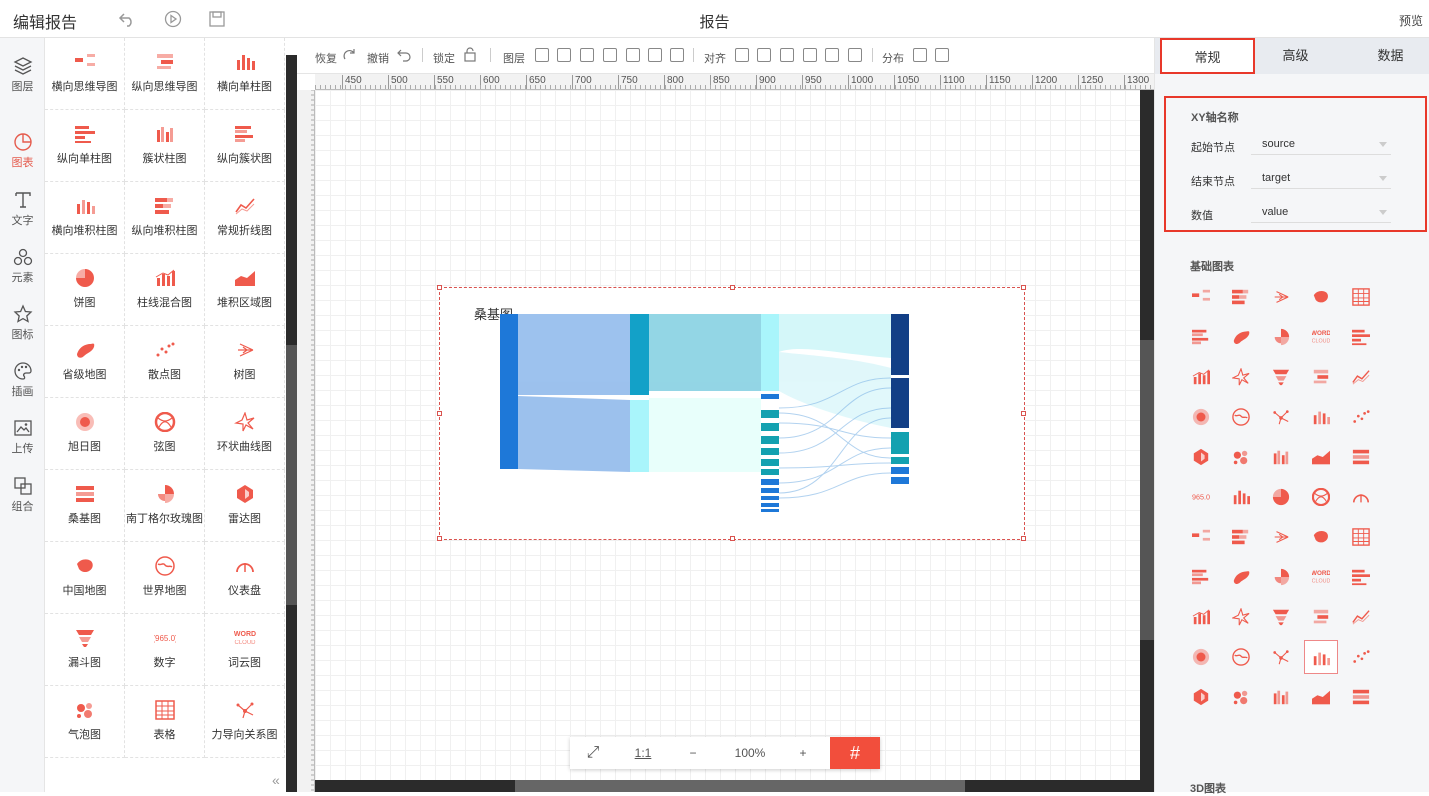  What do you see at coordinates (855, 55) in the screenshot?
I see `align-bottom-icon` at bounding box center [855, 55].